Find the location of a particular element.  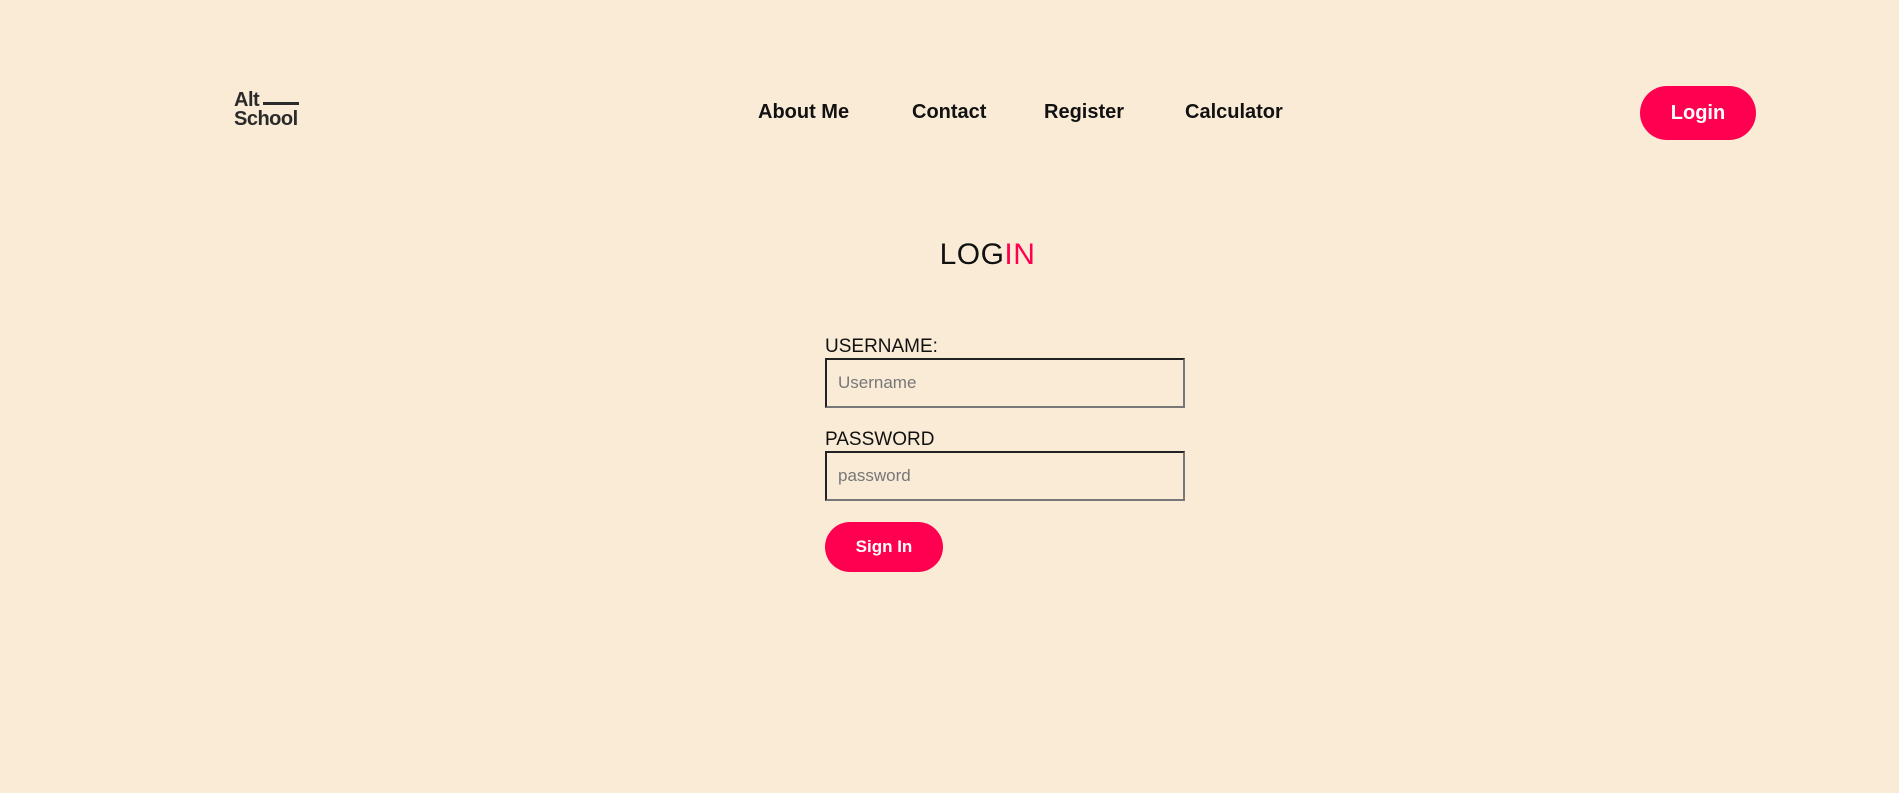

password-input is located at coordinates (1005, 476).